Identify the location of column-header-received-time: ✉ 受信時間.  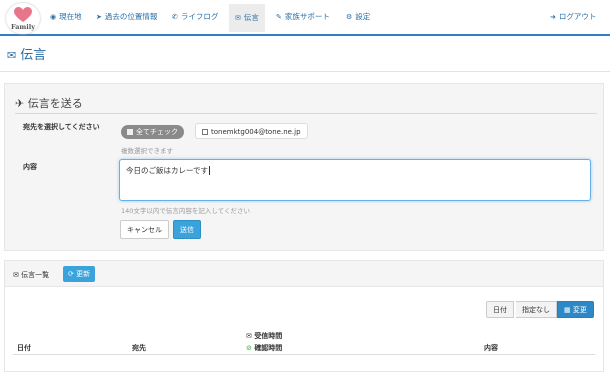
(264, 336).